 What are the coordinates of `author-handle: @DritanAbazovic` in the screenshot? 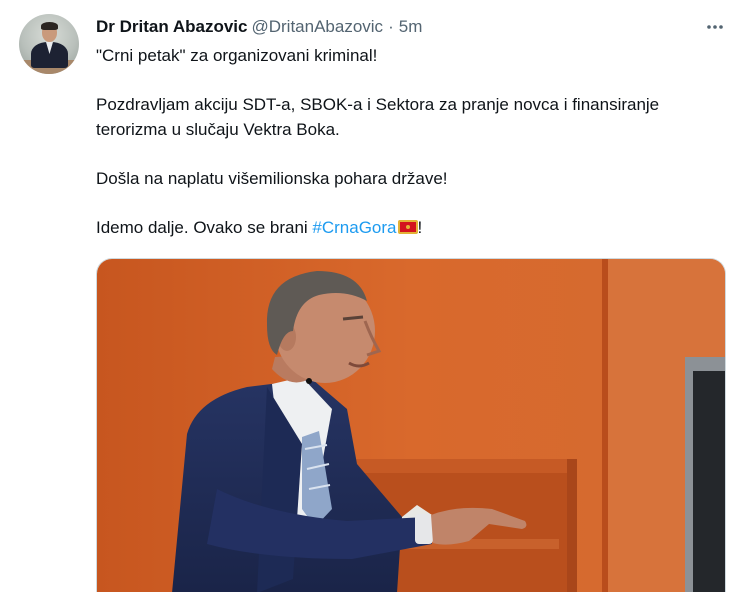 It's located at (317, 26).